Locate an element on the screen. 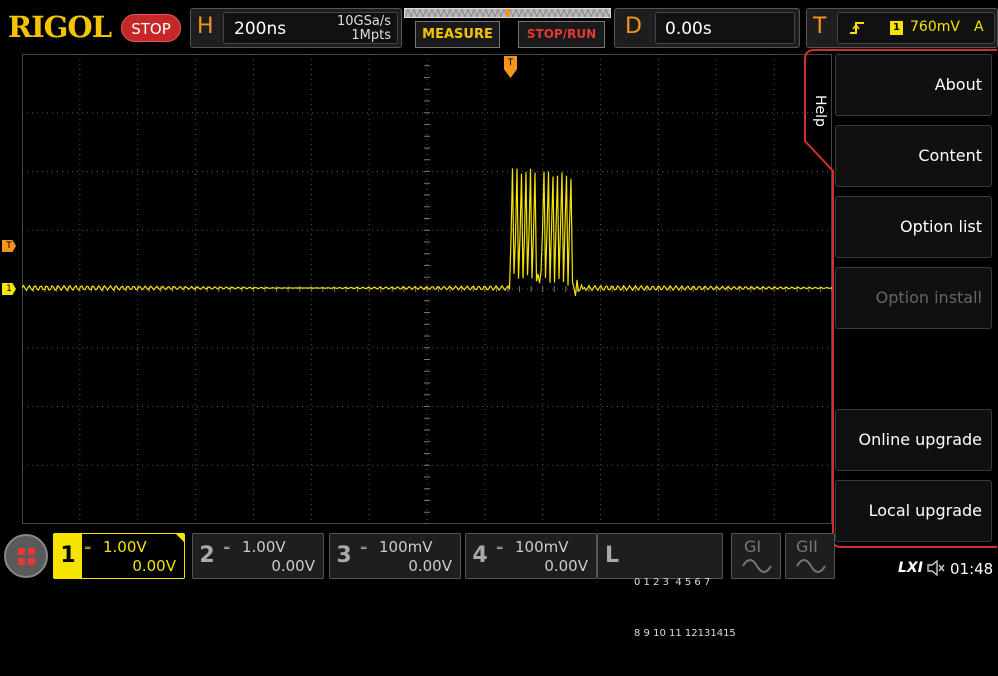 The image size is (998, 676). memory-position-bar is located at coordinates (507, 13).